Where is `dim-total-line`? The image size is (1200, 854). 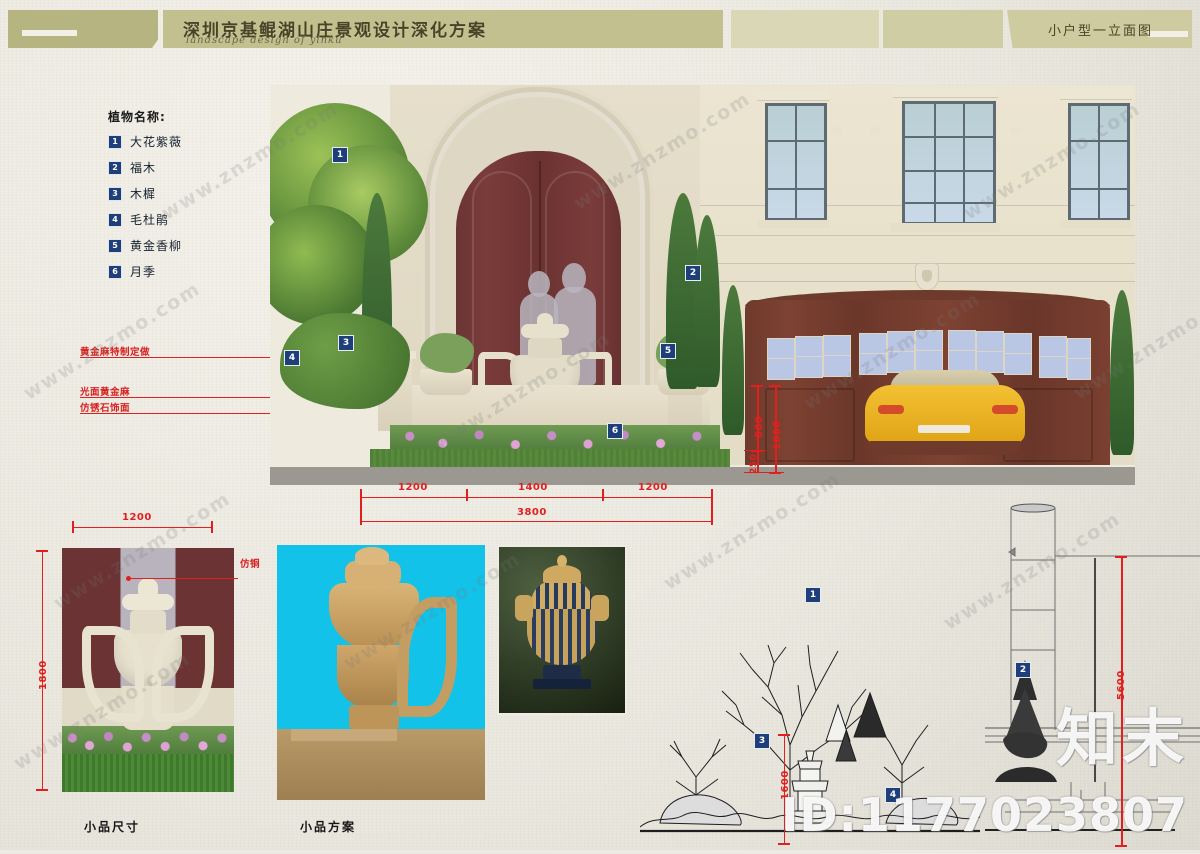 dim-total-line is located at coordinates (536, 522).